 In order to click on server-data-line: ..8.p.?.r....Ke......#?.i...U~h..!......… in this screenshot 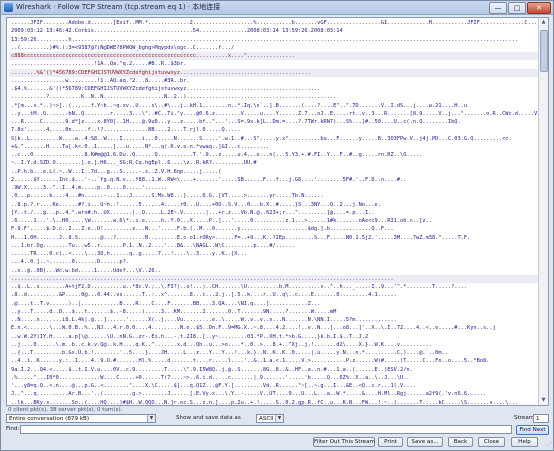, I will do `click(273, 205)`.